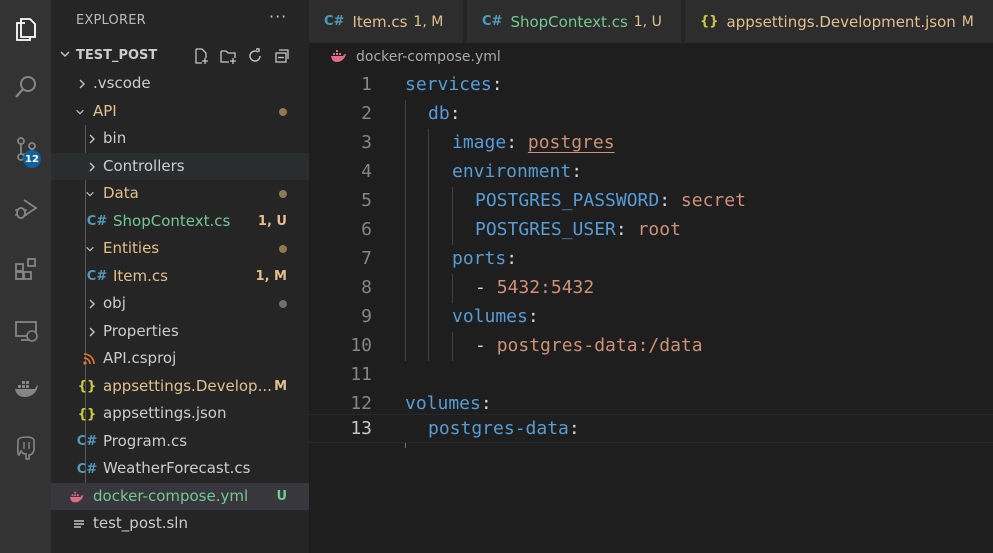 Image resolution: width=993 pixels, height=553 pixels. I want to click on explorer-title: EXPLORER, so click(111, 20).